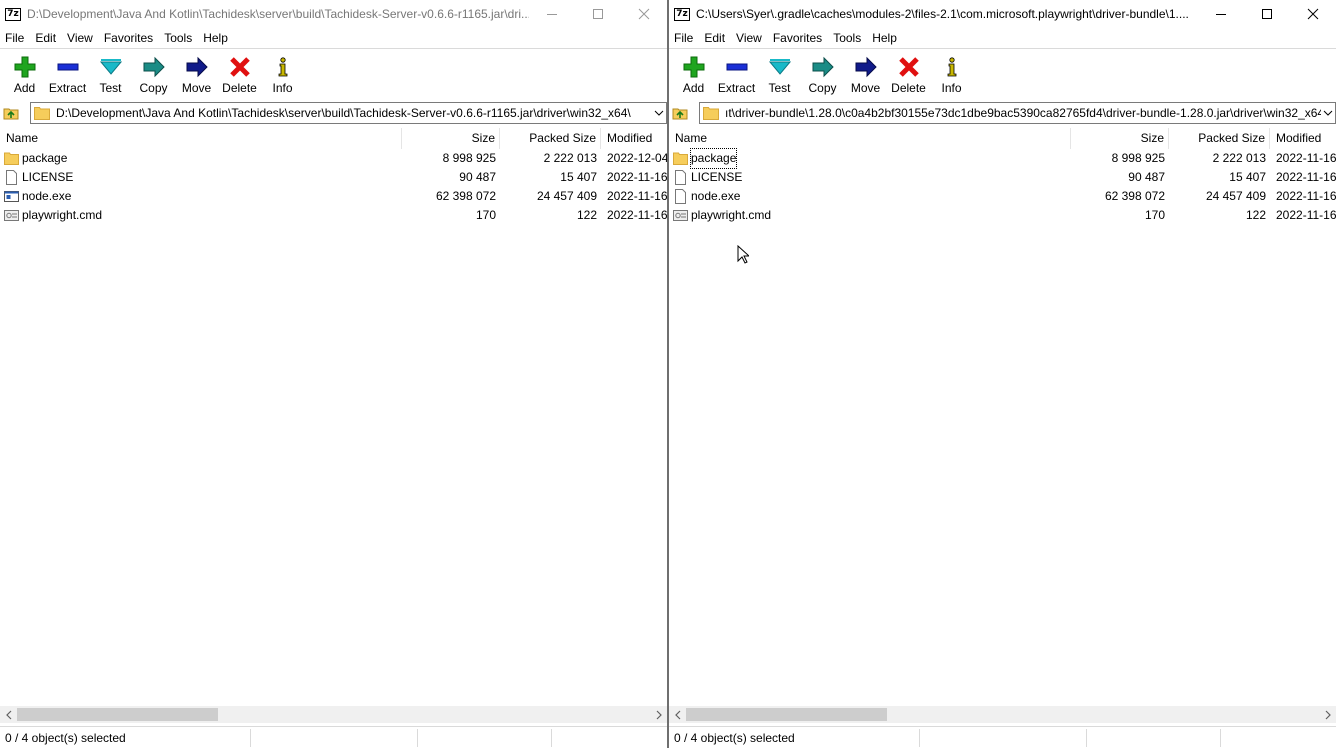 This screenshot has height=748, width=1336. What do you see at coordinates (866, 67) in the screenshot?
I see `move-icon` at bounding box center [866, 67].